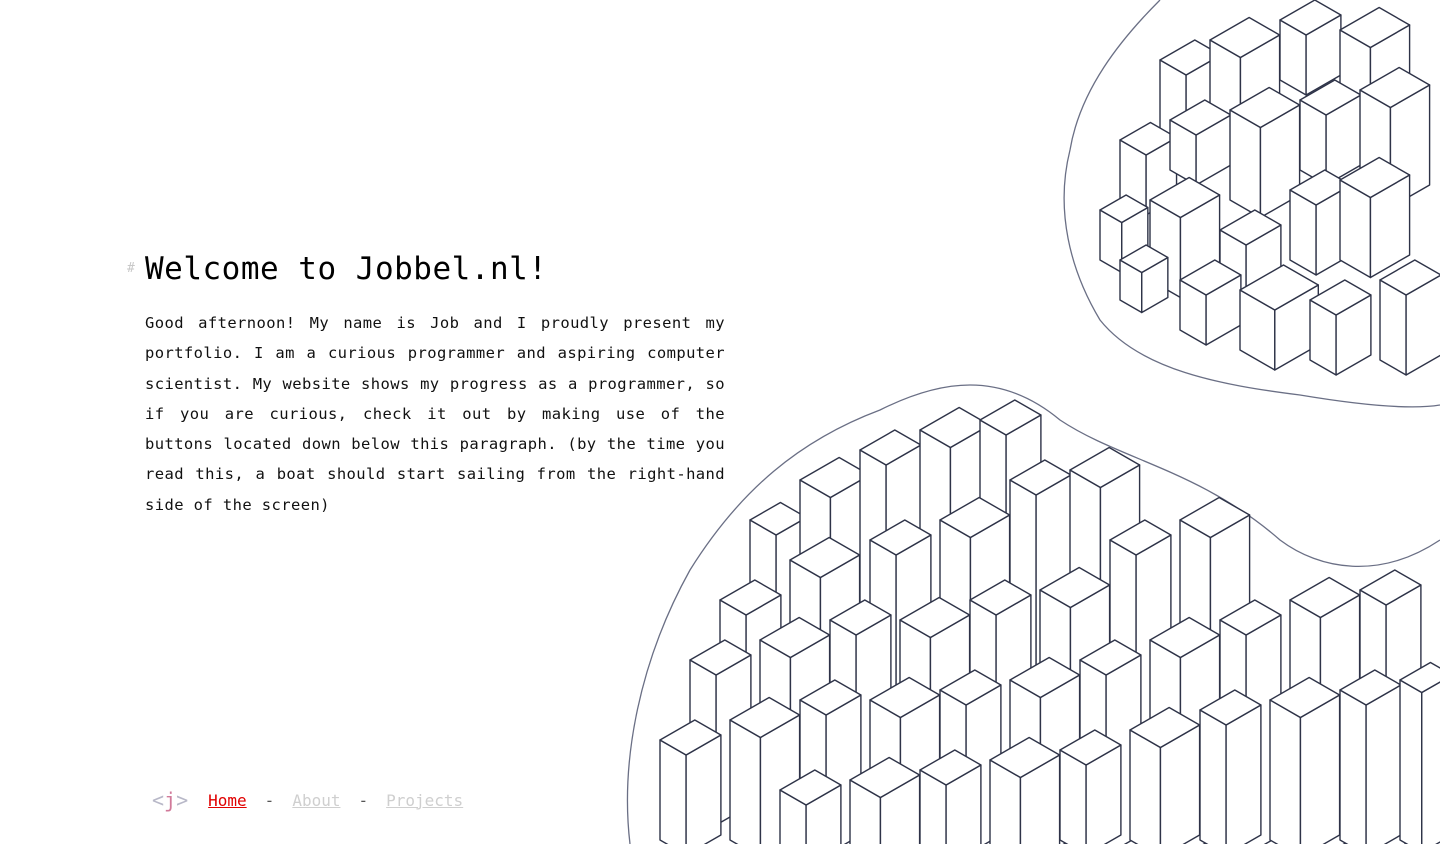  Describe the element at coordinates (182, 800) in the screenshot. I see `logo-bracket-right: >` at that location.